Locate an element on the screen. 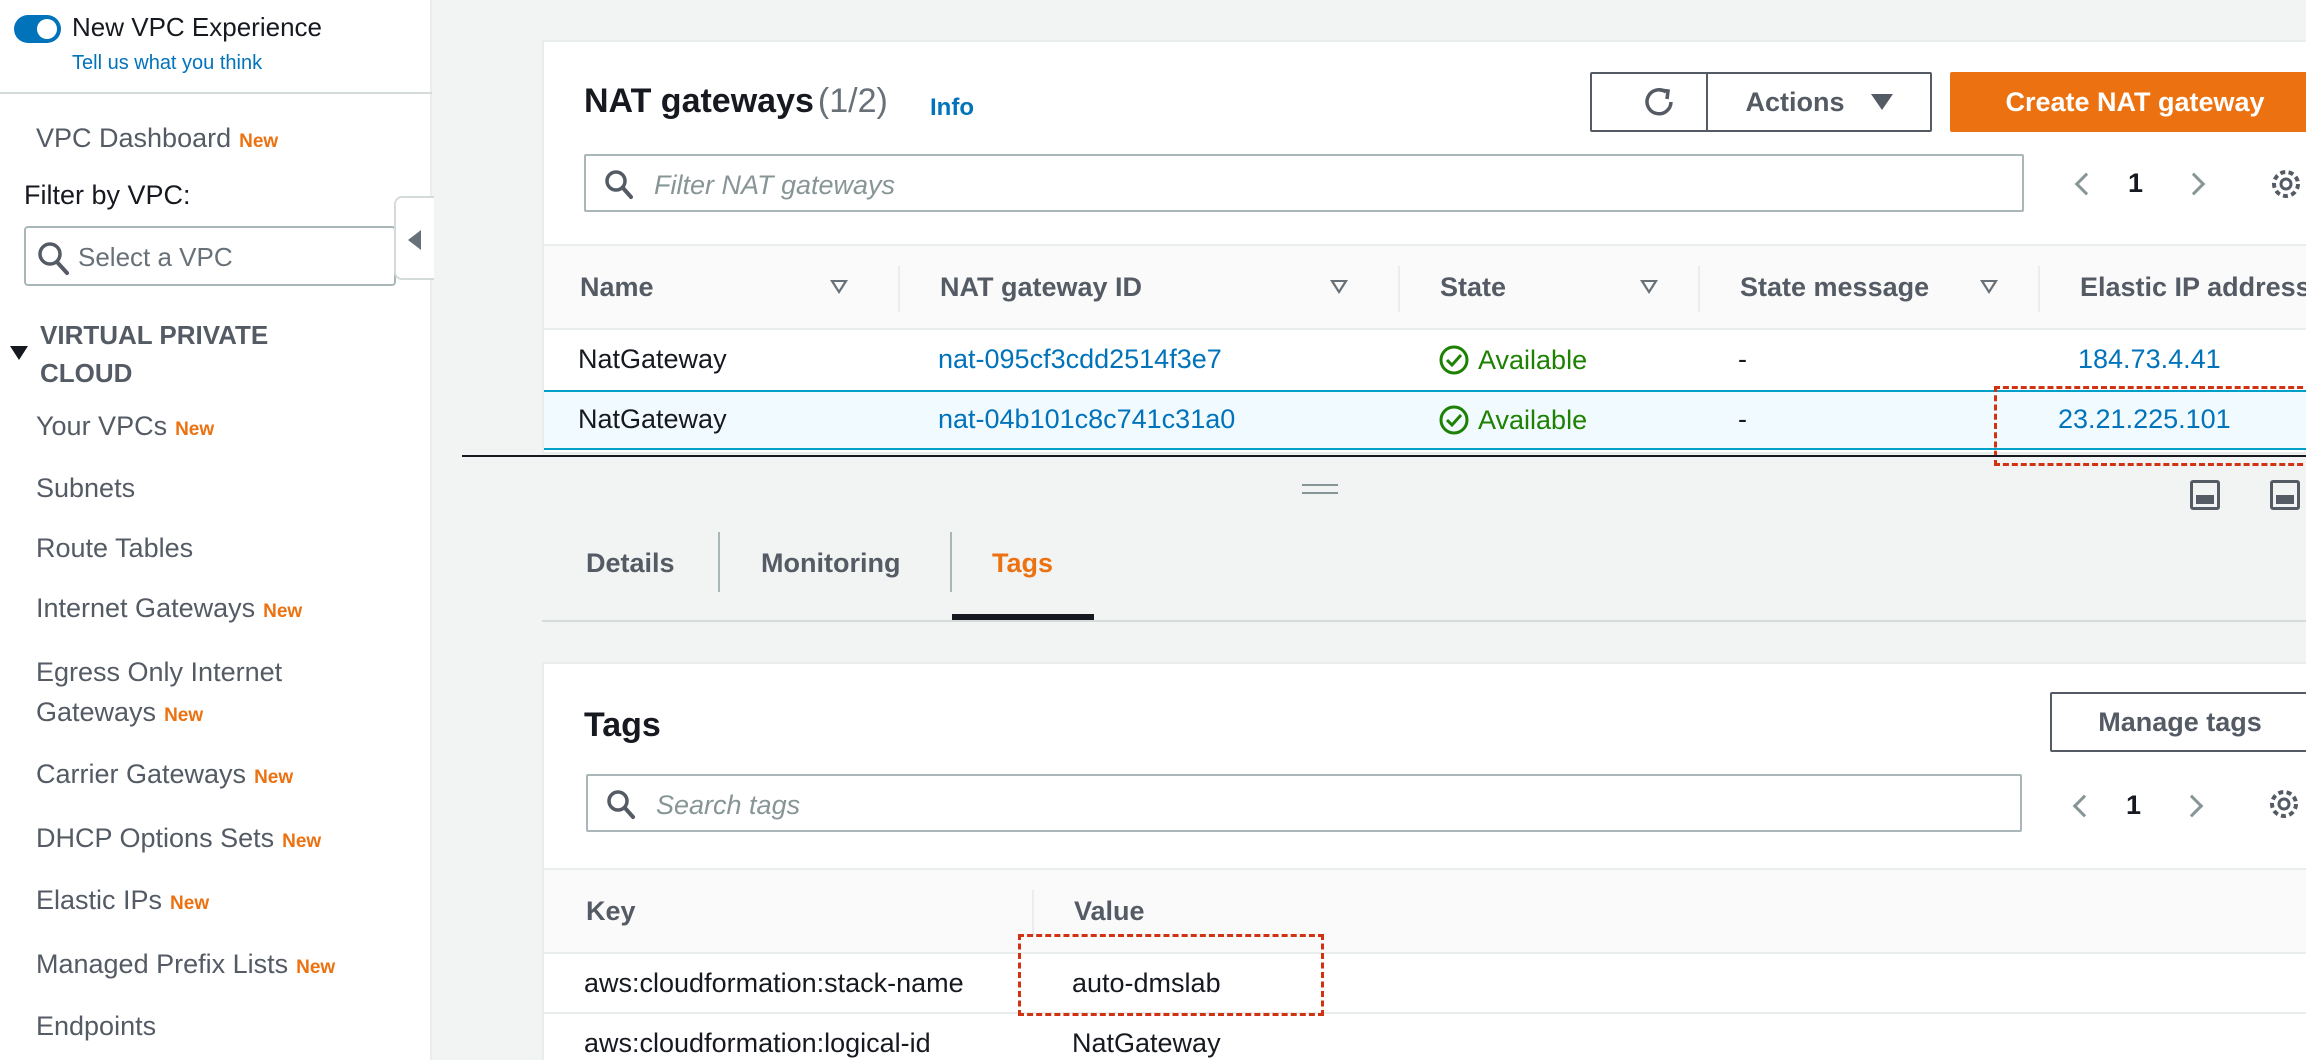 The width and height of the screenshot is (2306, 1060). tags-title: Tags is located at coordinates (622, 725).